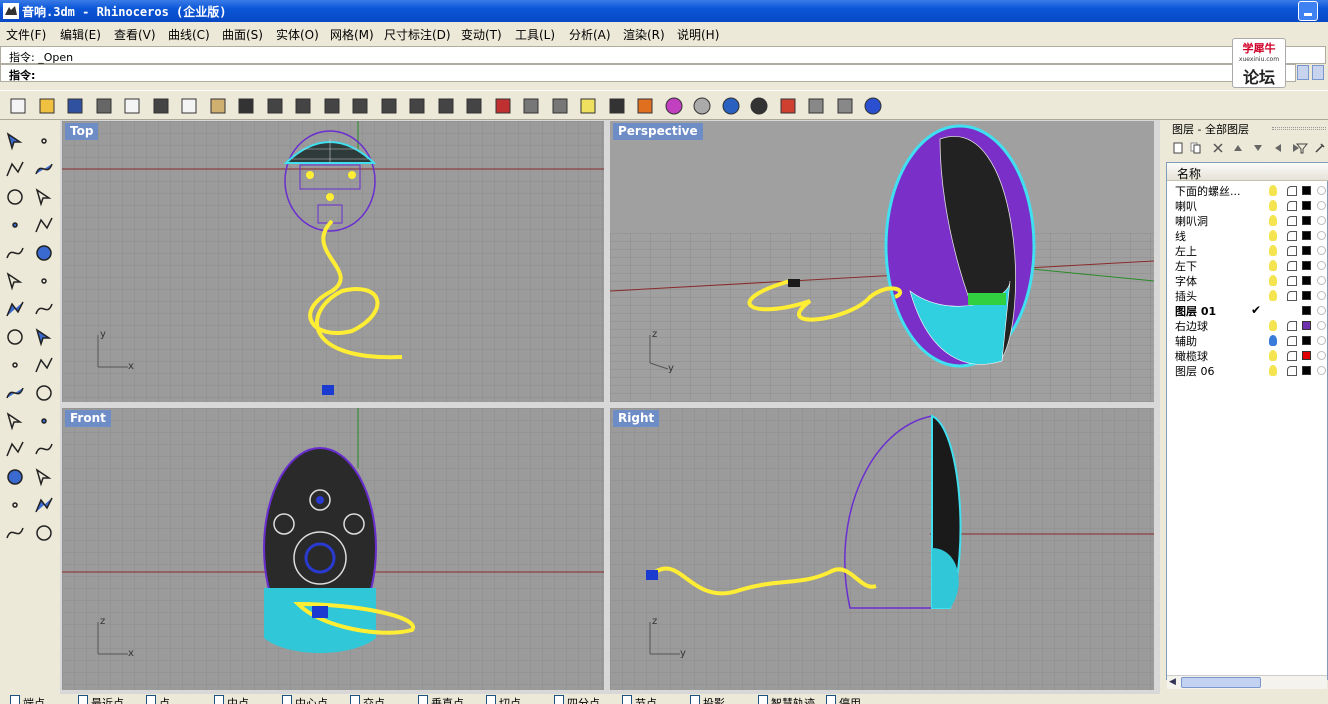 This screenshot has height=704, width=1328. Describe the element at coordinates (531, 106) in the screenshot. I see `grid-plane-icon` at that location.